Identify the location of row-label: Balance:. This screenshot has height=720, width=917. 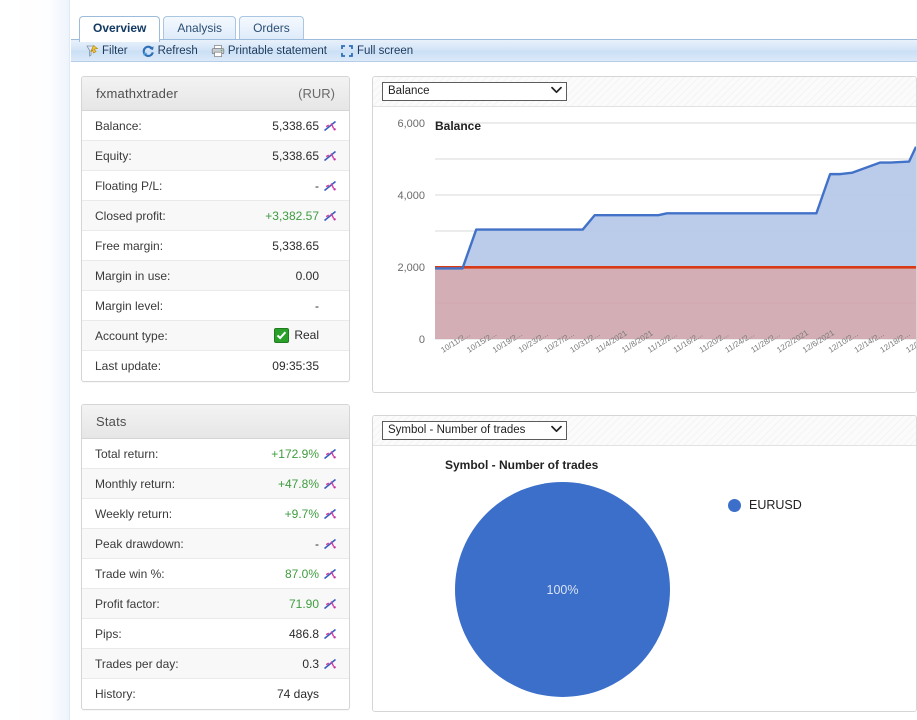
(118, 125).